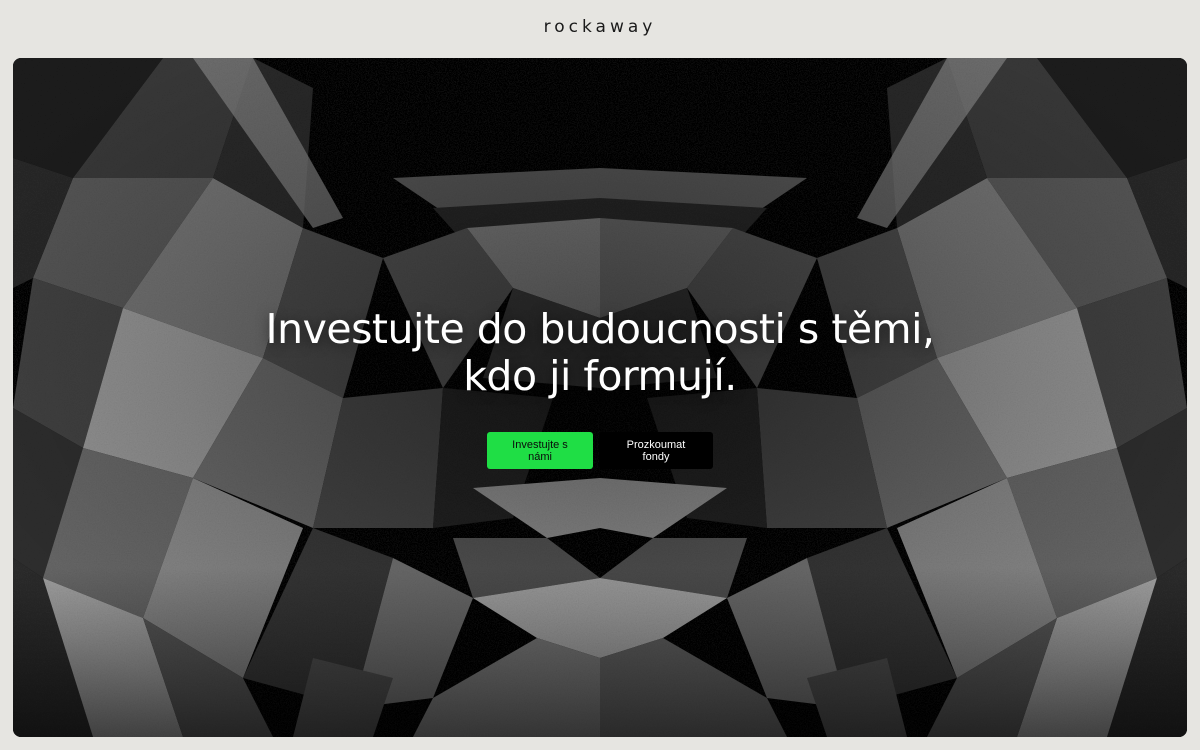 The width and height of the screenshot is (1200, 750). Describe the element at coordinates (540, 450) in the screenshot. I see `invest-with-us-button: Investujte s námi` at that location.